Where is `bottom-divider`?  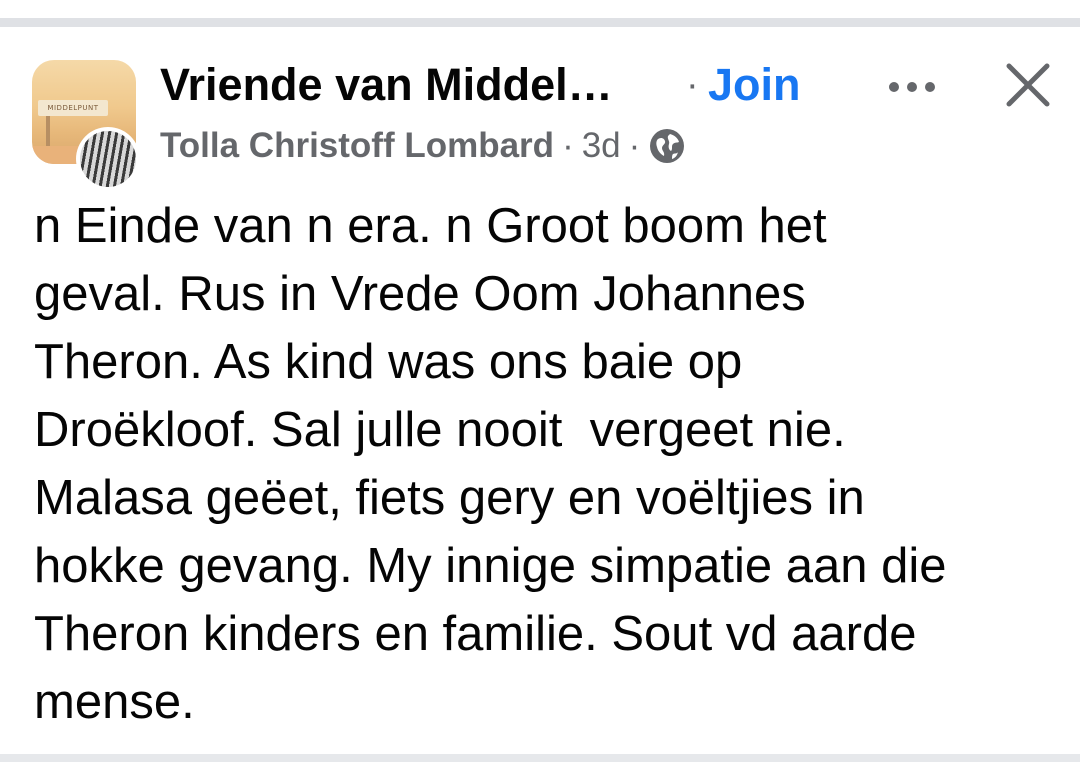 bottom-divider is located at coordinates (540, 758).